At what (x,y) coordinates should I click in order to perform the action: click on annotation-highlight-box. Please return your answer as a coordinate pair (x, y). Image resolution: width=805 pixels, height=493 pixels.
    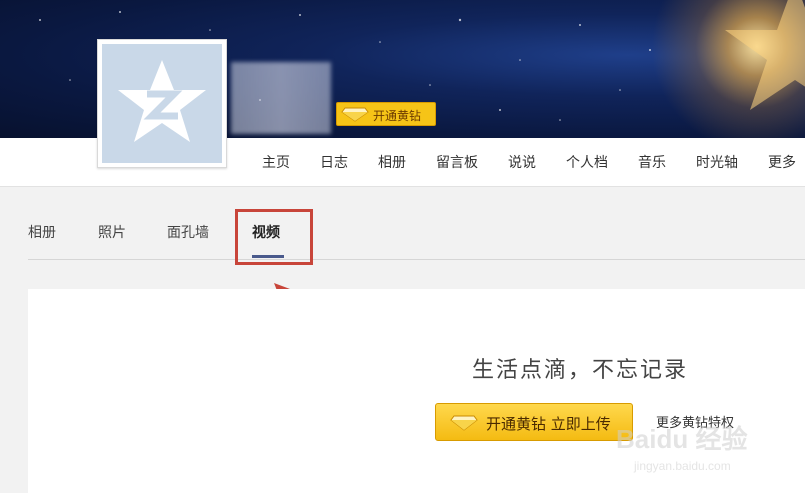
    Looking at the image, I should click on (274, 237).